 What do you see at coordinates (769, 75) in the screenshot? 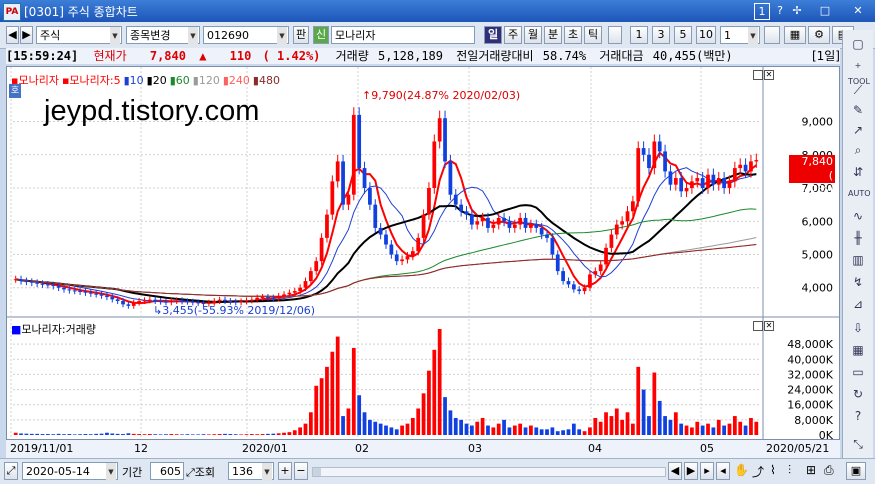
I see `price-pane-close-icon: ✕` at bounding box center [769, 75].